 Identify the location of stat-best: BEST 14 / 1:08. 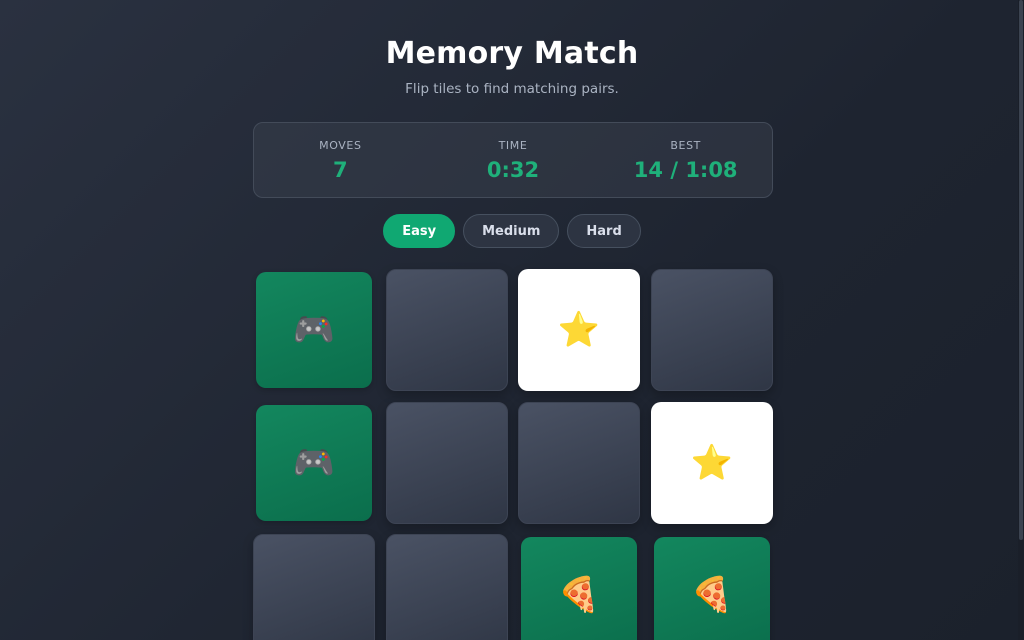
(685, 160).